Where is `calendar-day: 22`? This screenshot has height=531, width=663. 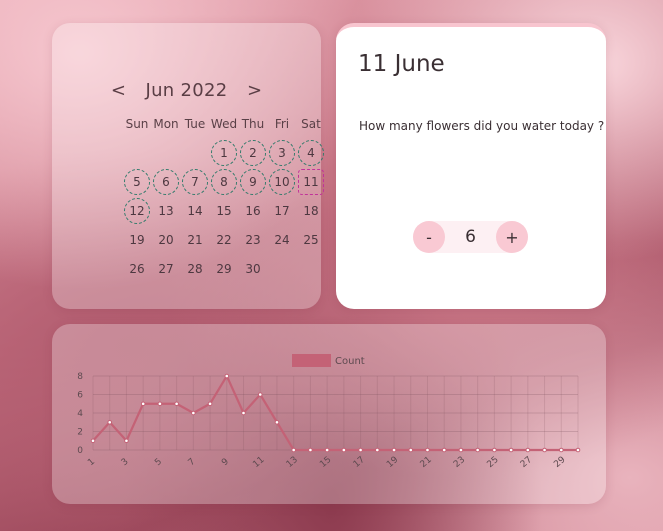 calendar-day: 22 is located at coordinates (224, 240).